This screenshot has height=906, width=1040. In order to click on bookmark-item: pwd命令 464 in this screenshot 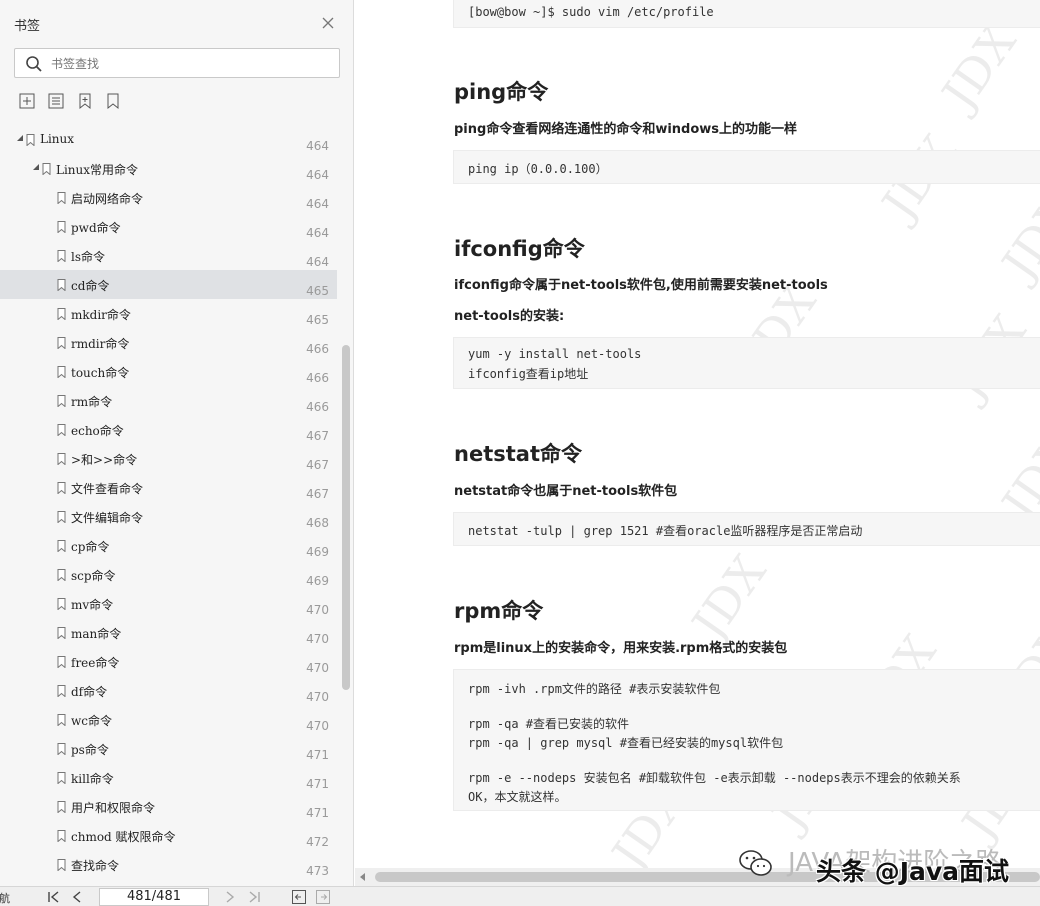, I will do `click(168, 226)`.